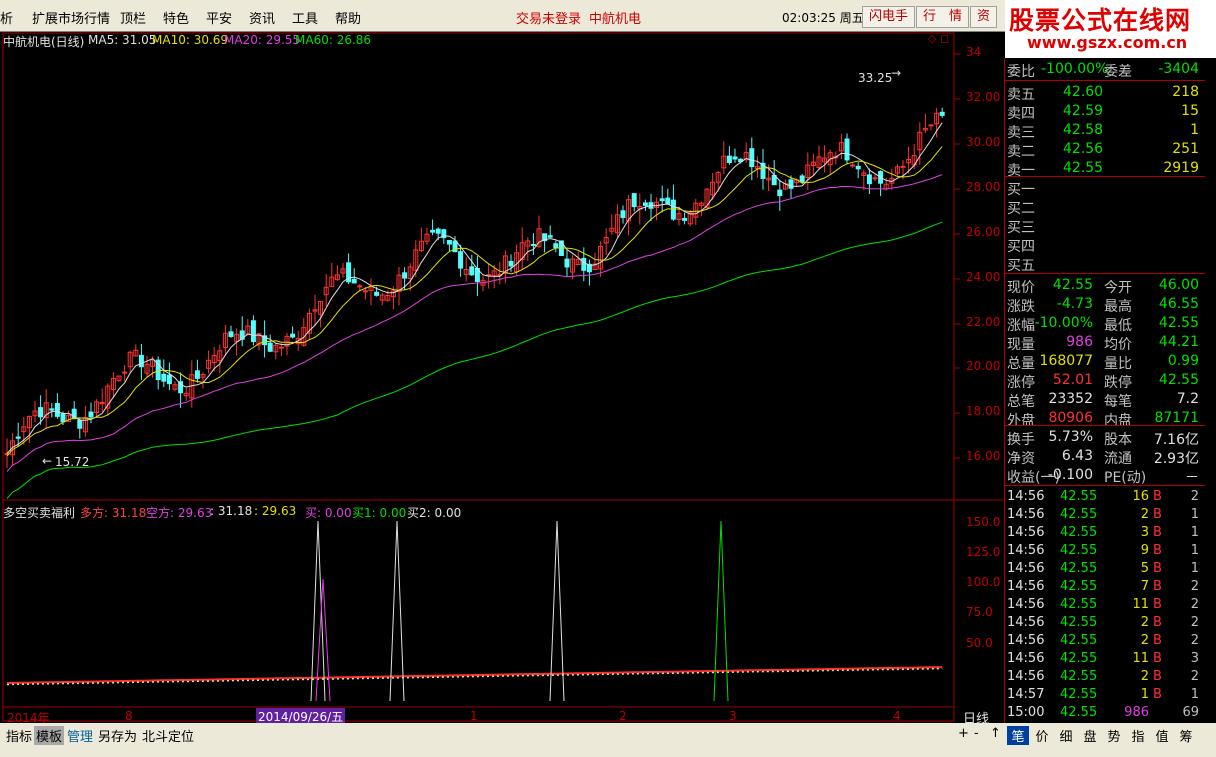  What do you see at coordinates (168, 735) in the screenshot?
I see `tab-beidou: 北斗定位` at bounding box center [168, 735].